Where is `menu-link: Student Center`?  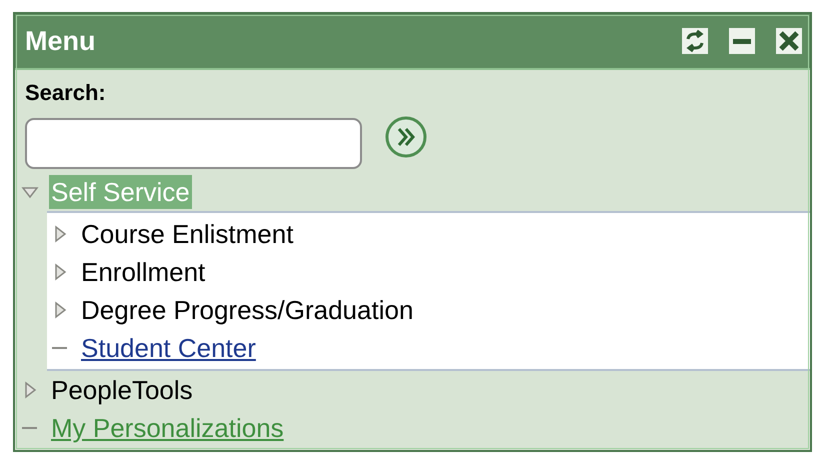 menu-link: Student Center is located at coordinates (168, 348).